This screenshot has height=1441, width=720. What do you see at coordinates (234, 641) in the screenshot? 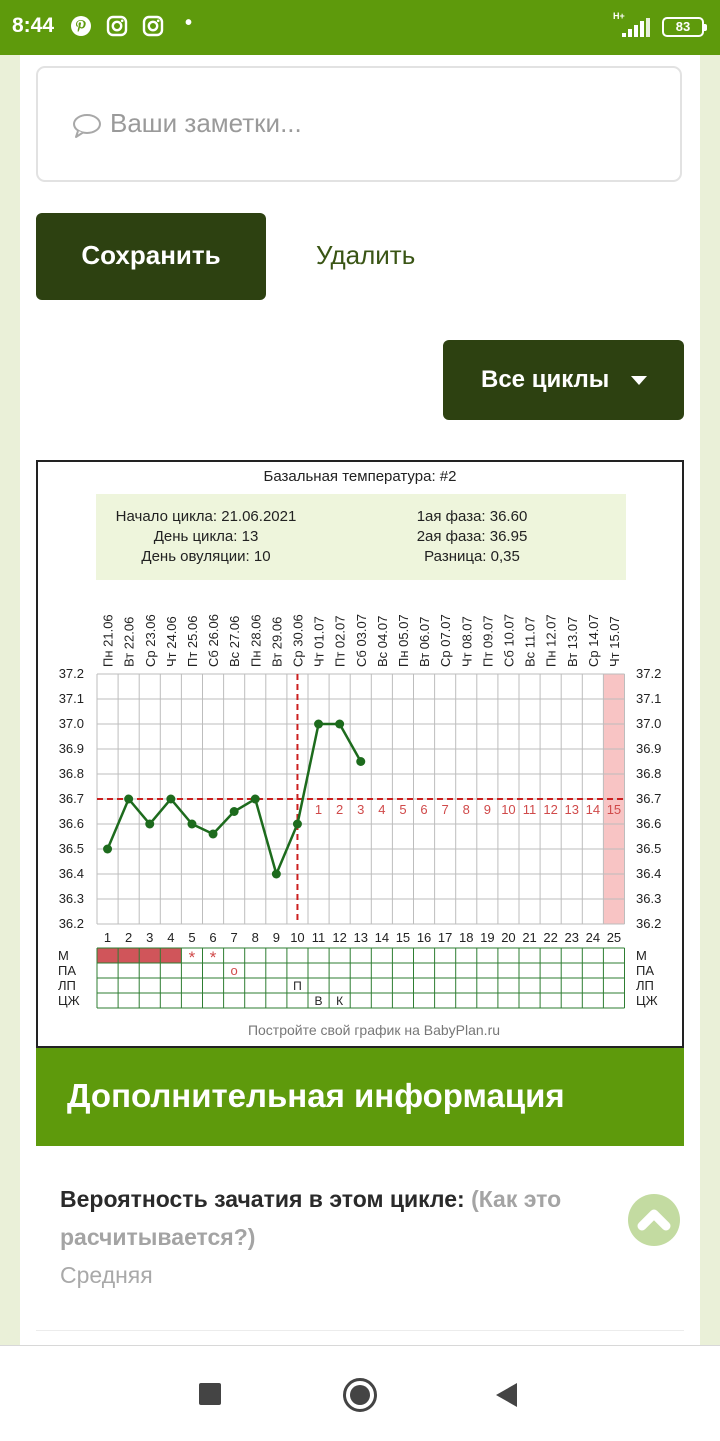
I see `date-label: Вс 27.06` at bounding box center [234, 641].